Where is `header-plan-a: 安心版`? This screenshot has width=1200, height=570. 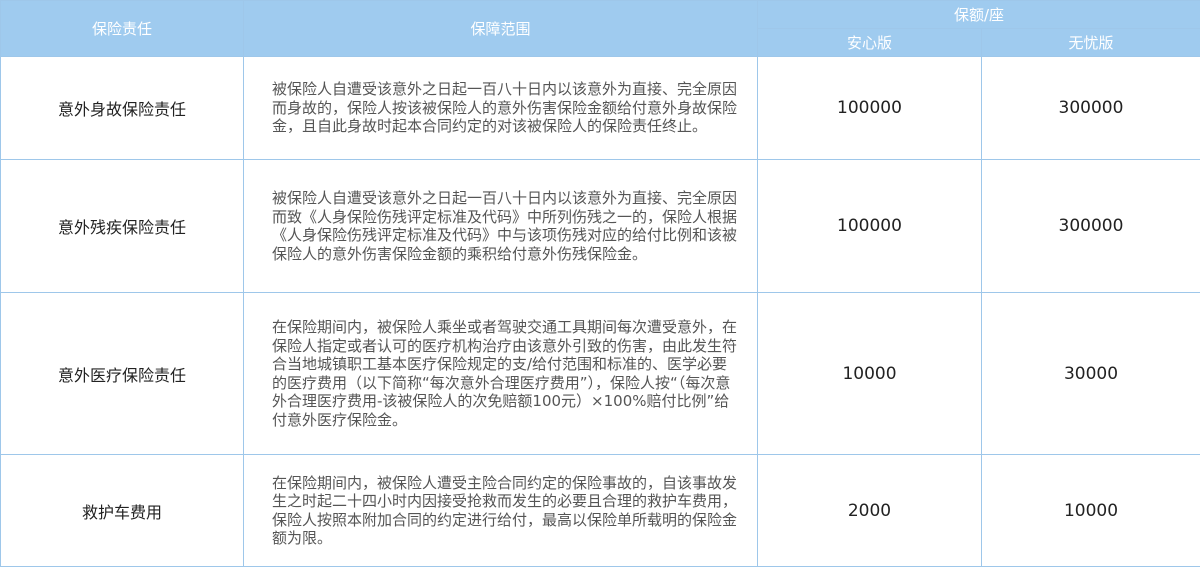 header-plan-a: 安心版 is located at coordinates (869, 42).